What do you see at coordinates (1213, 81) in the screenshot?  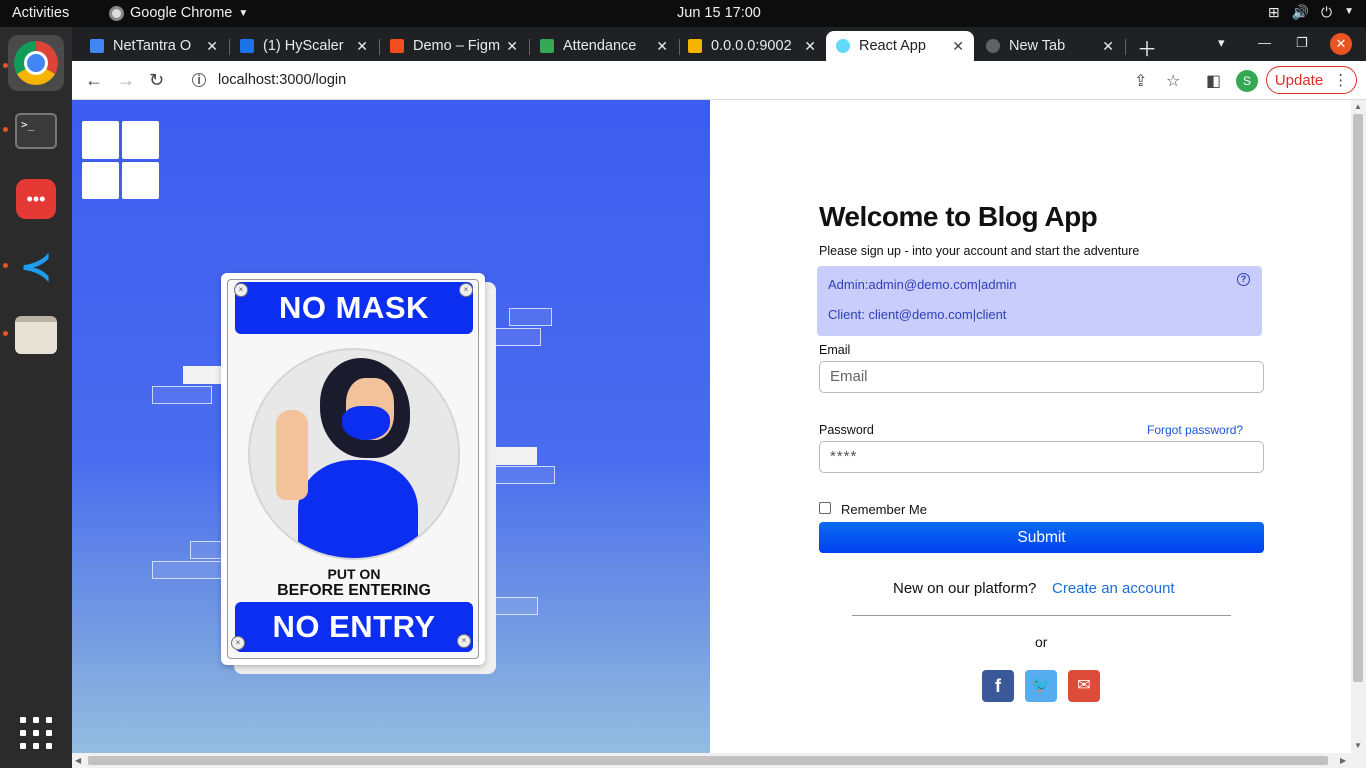 I see `side-panel-icon: ◧` at bounding box center [1213, 81].